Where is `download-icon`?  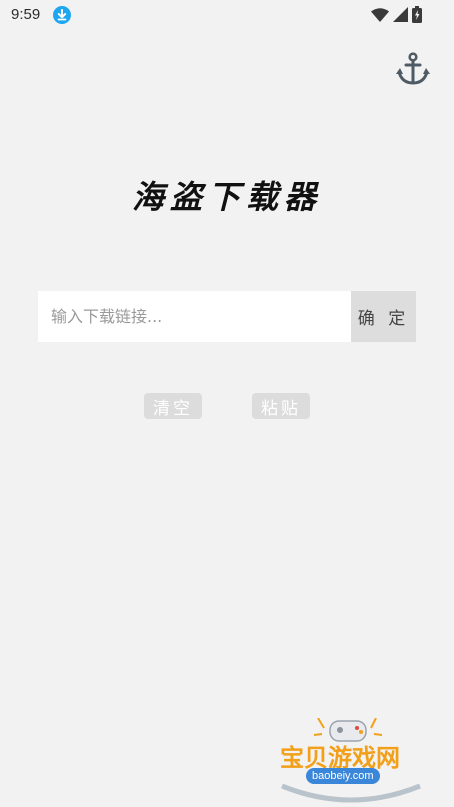 download-icon is located at coordinates (62, 15).